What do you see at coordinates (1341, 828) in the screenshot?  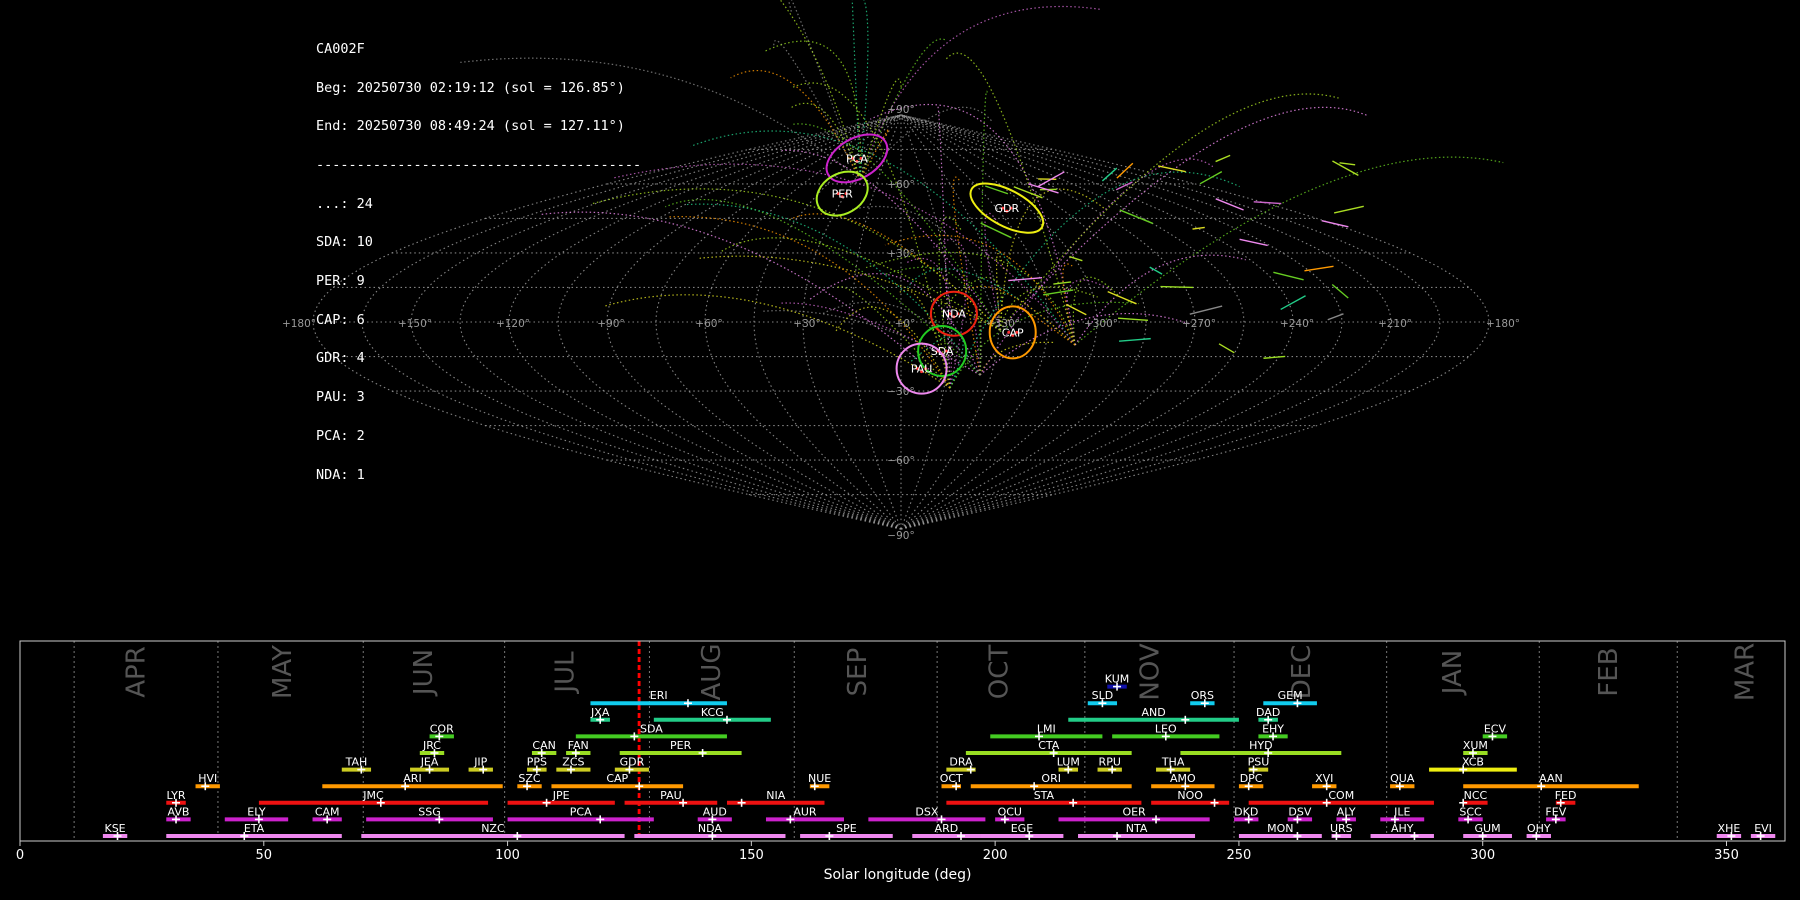 I see `shower-label: URS` at bounding box center [1341, 828].